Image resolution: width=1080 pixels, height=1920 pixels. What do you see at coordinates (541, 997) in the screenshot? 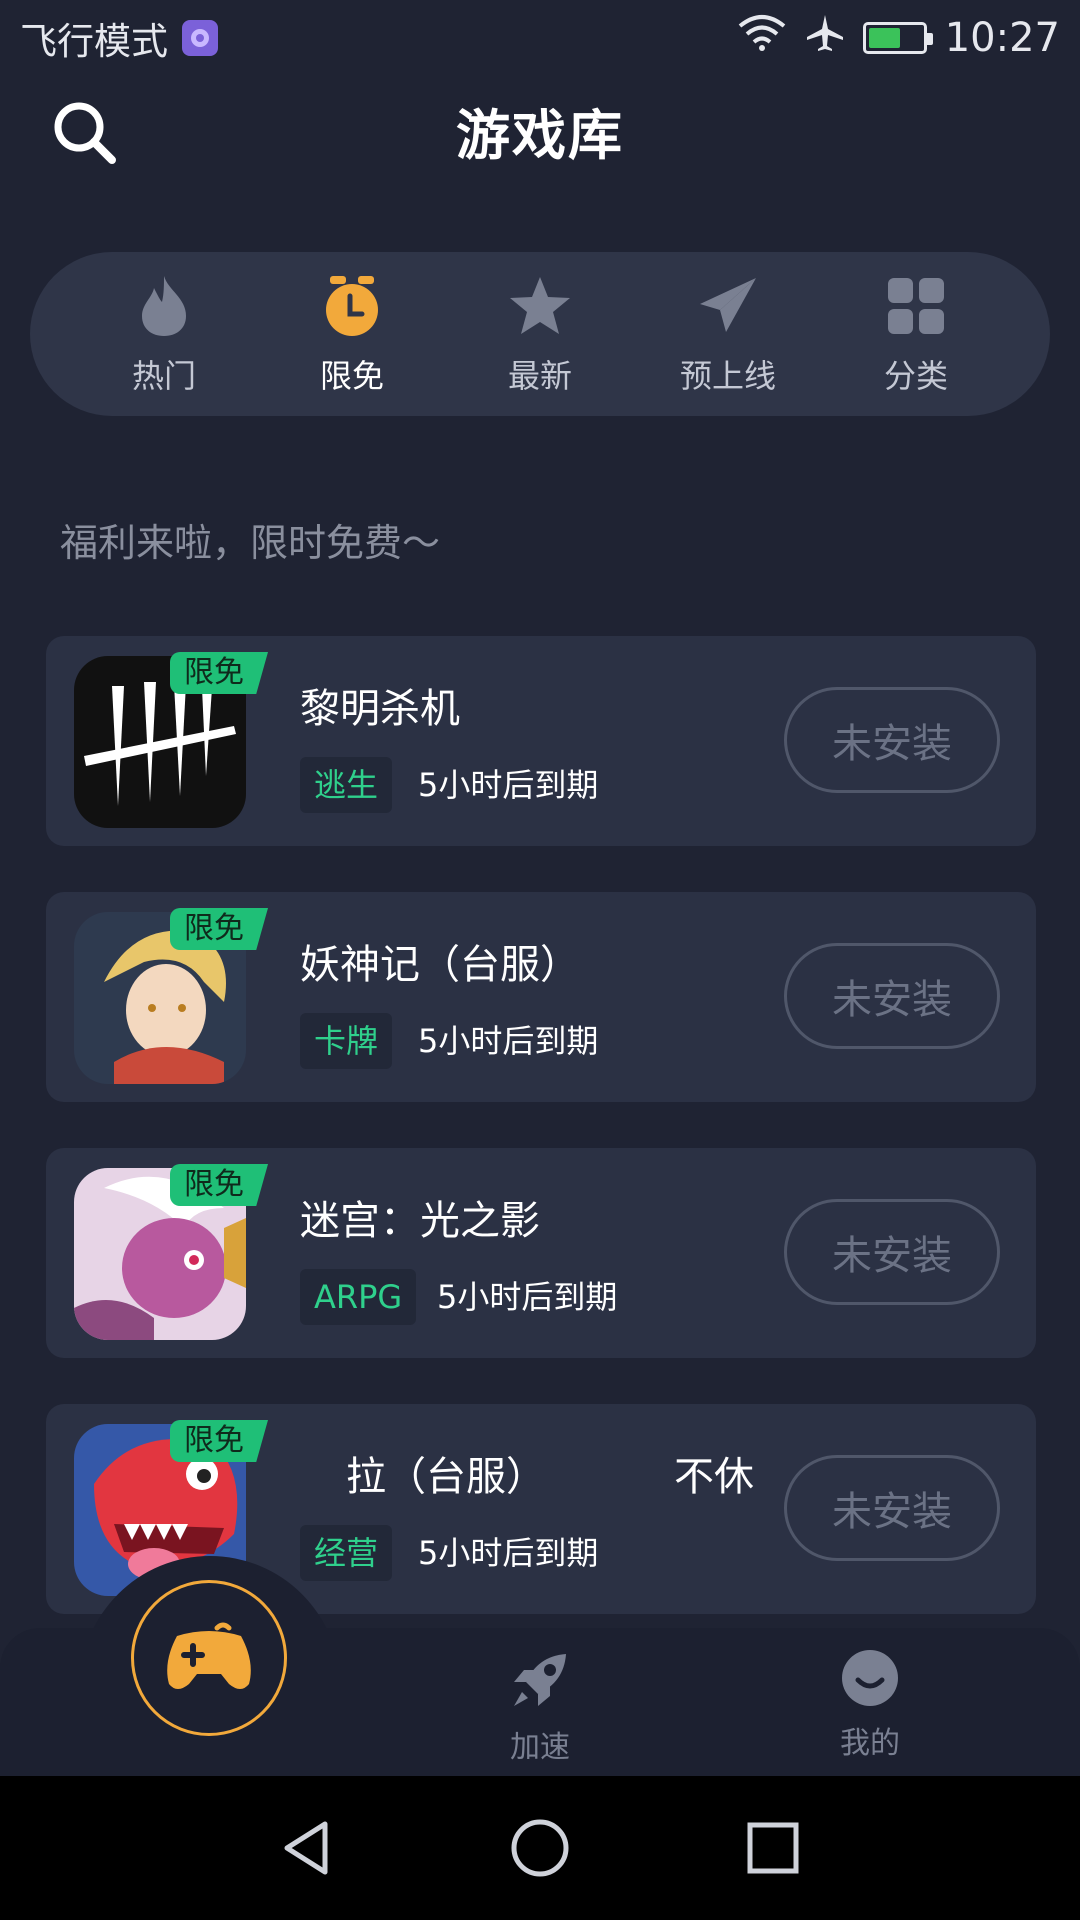
I see `game-card: 限免 妖神记（台服） 卡牌 5小时后到期 未安装` at bounding box center [541, 997].